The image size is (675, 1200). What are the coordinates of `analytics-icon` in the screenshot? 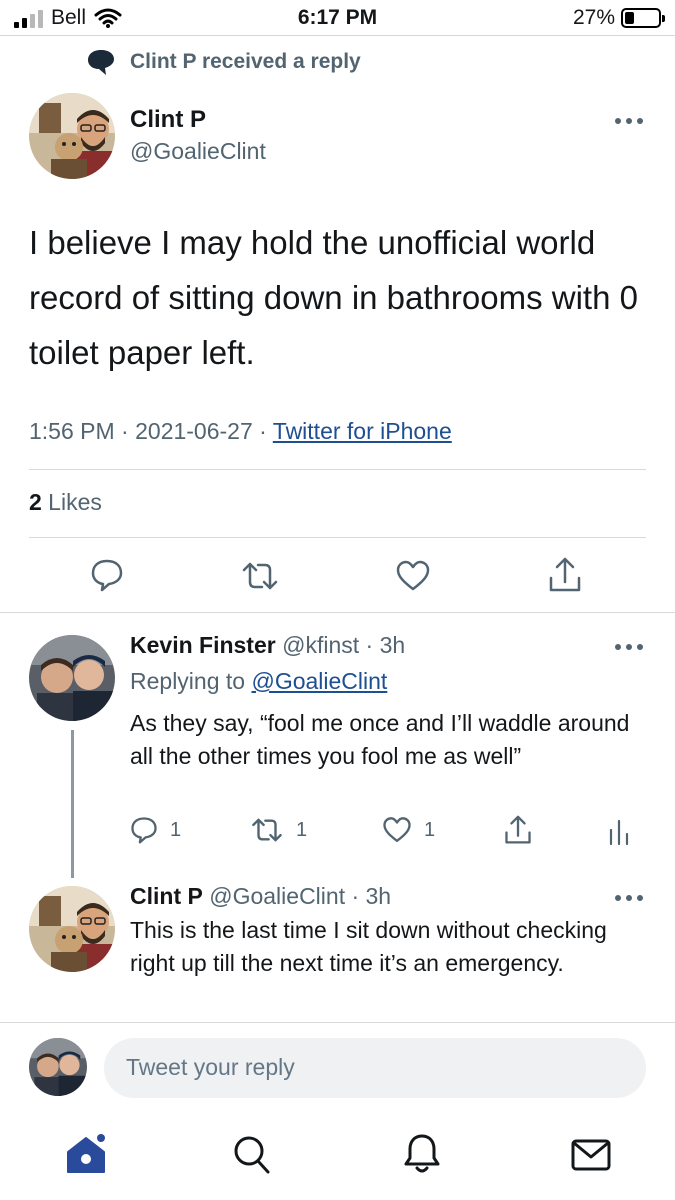 It's located at (619, 832).